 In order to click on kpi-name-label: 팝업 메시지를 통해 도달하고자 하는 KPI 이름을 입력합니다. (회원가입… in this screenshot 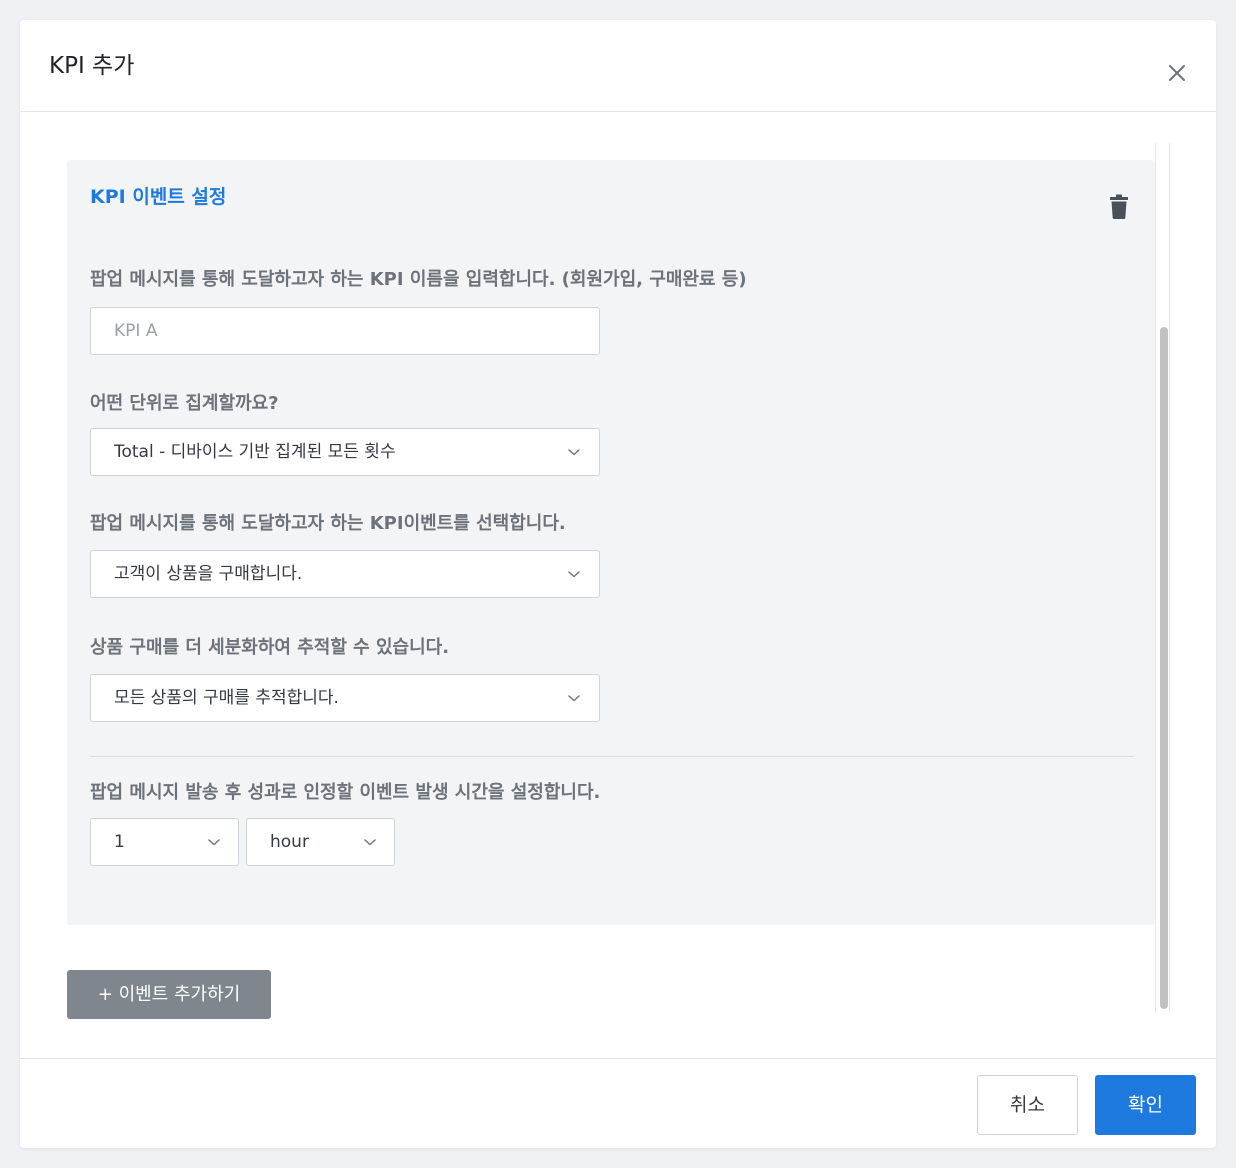, I will do `click(418, 279)`.